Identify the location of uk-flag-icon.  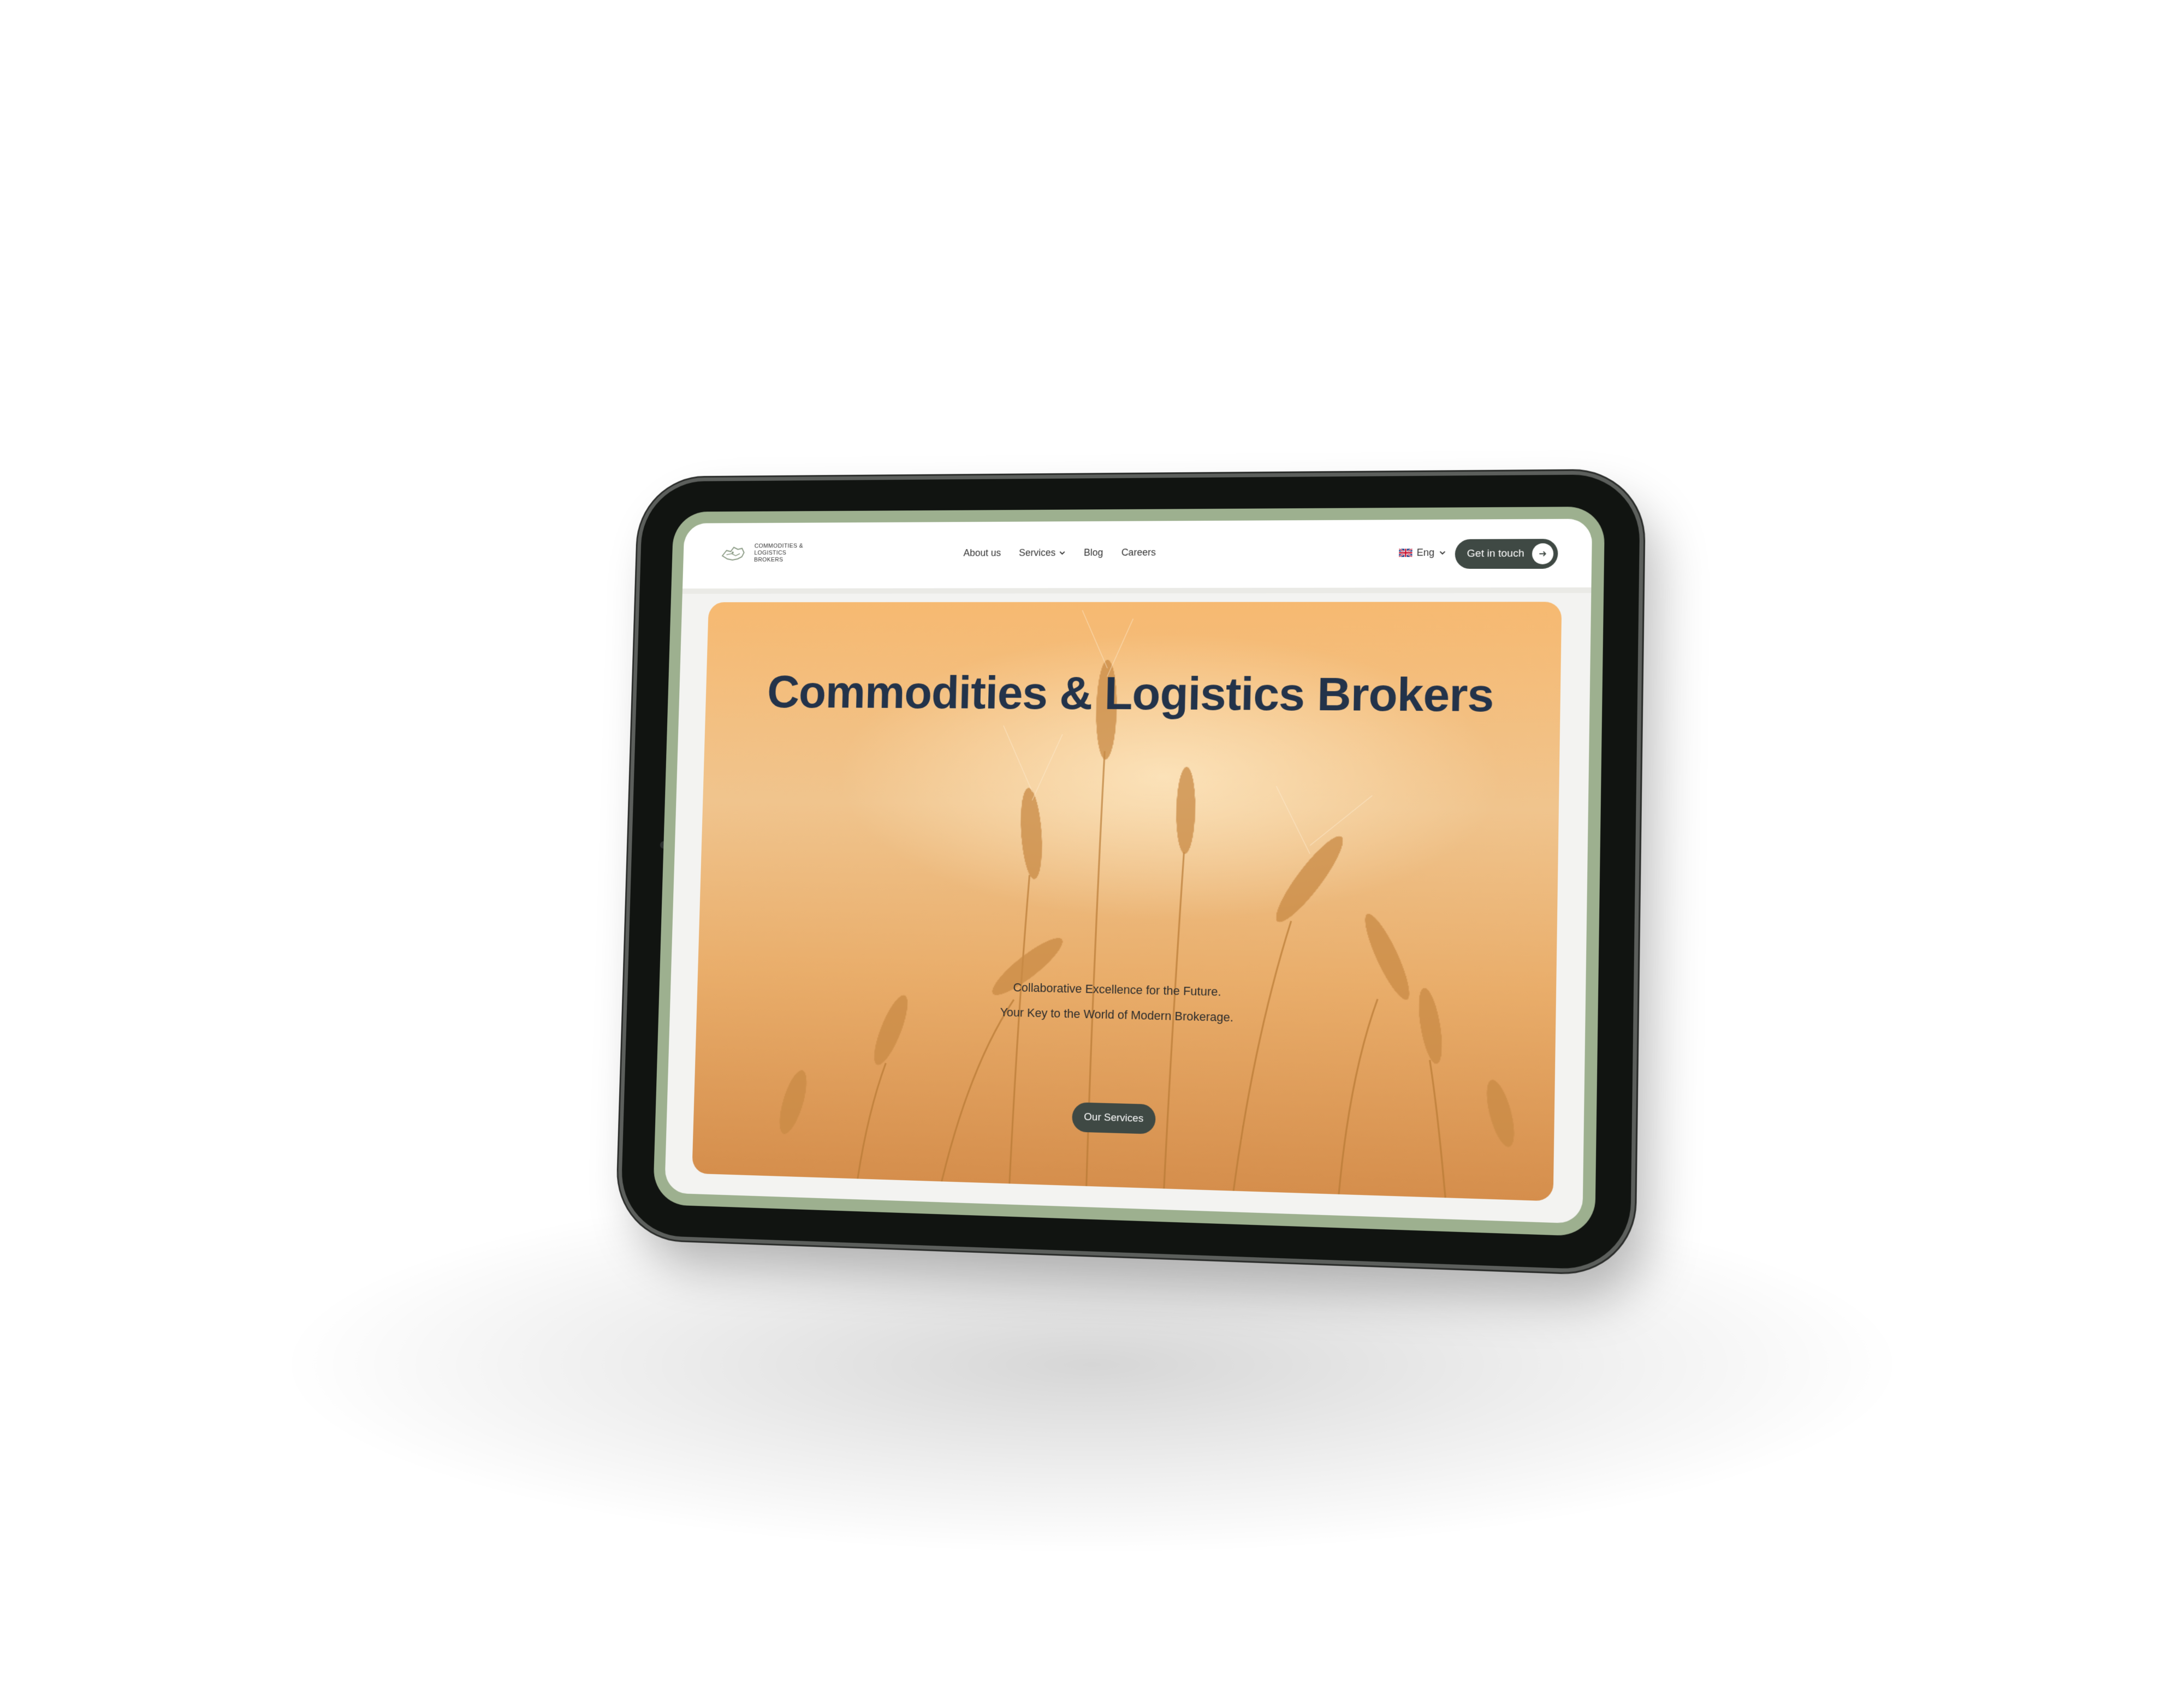
(1406, 553).